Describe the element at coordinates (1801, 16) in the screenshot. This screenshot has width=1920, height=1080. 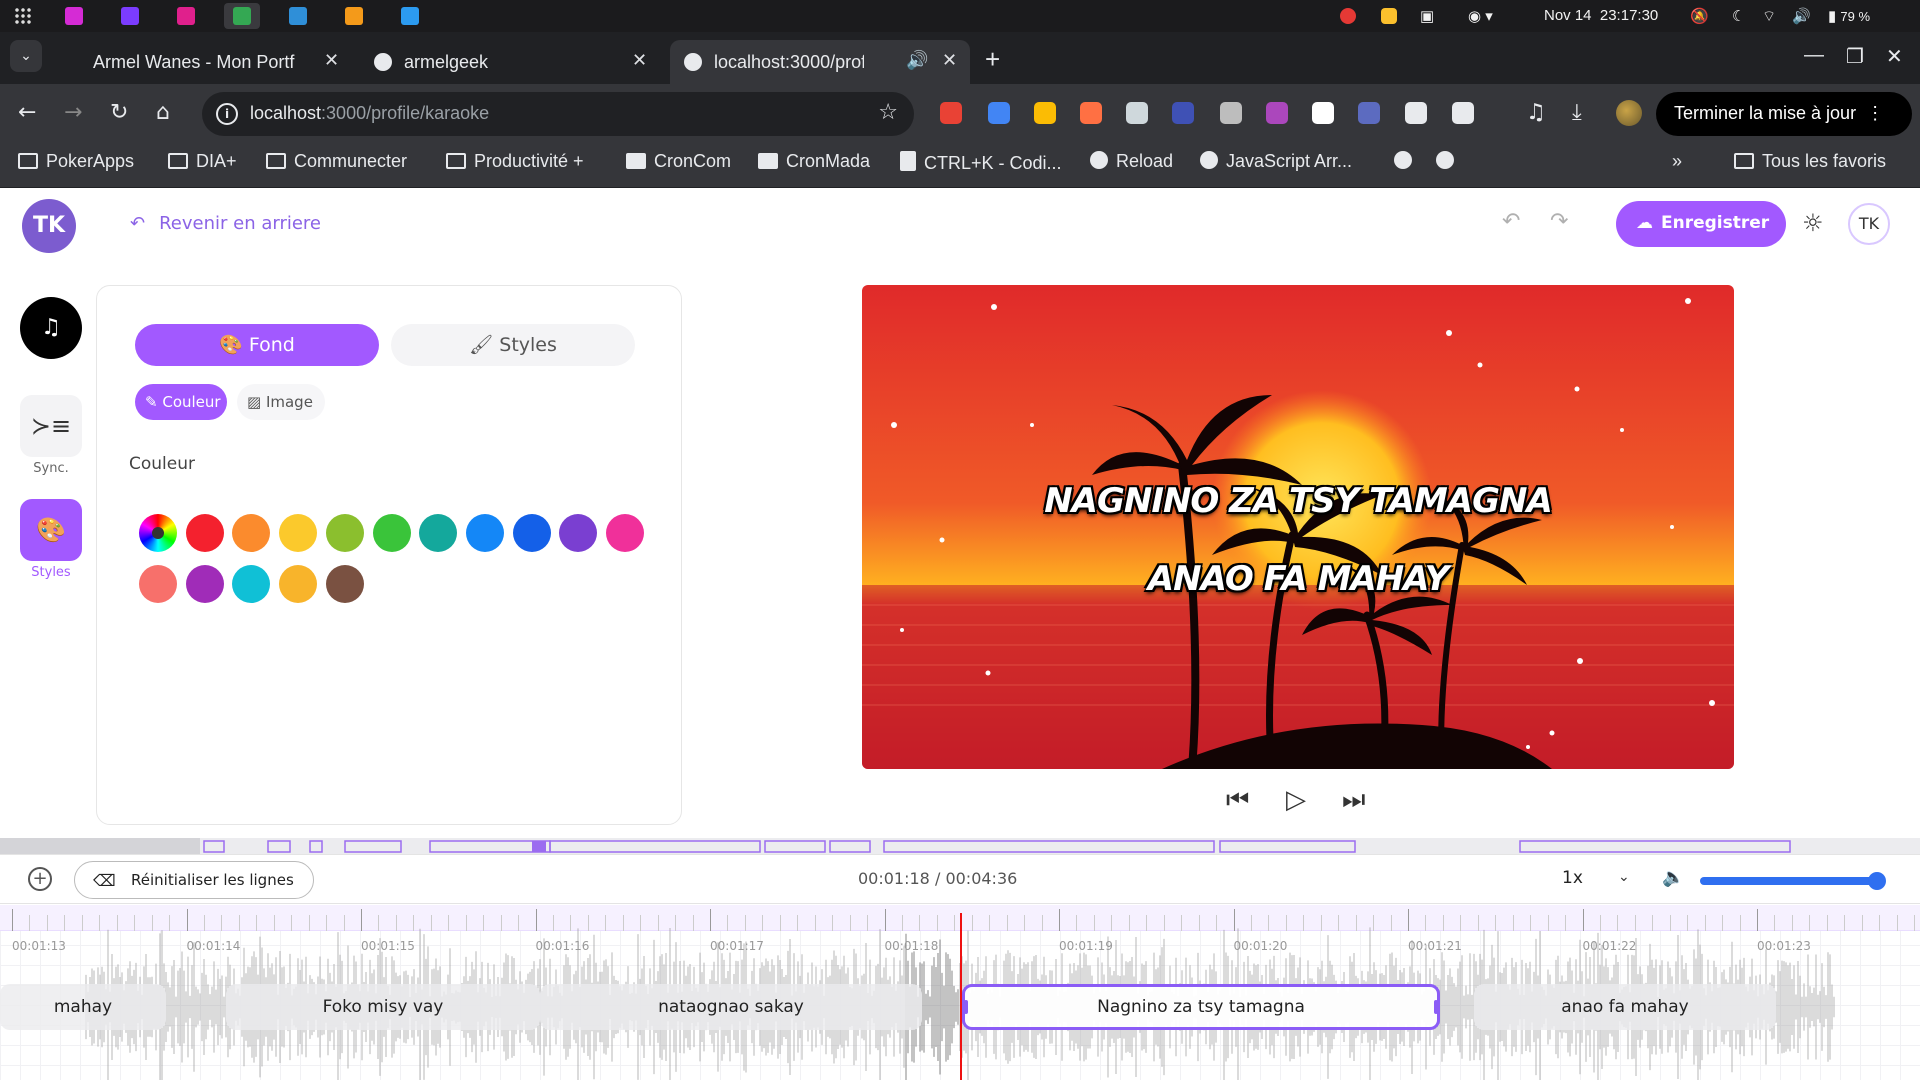
I see `volume-icon: 🔊` at that location.